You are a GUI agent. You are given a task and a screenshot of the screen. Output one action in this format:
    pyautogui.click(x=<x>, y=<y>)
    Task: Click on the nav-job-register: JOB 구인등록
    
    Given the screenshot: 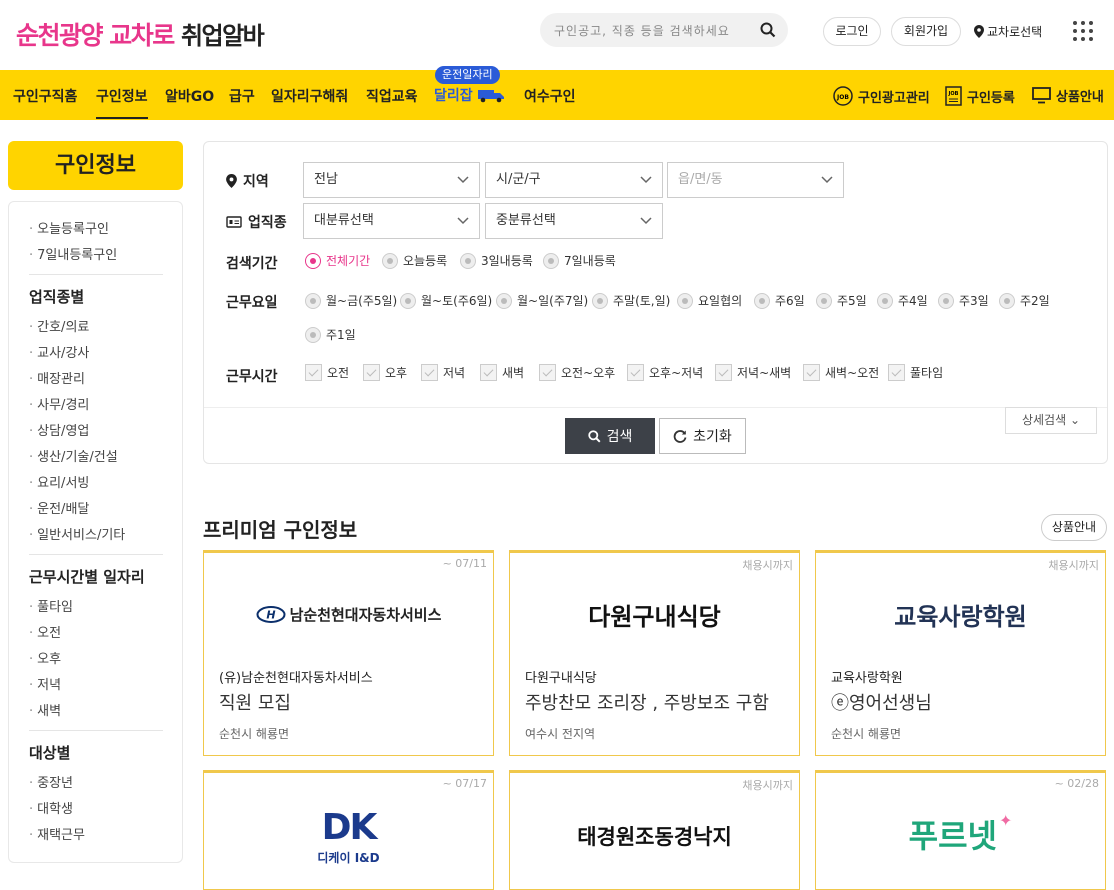 What is the action you would take?
    pyautogui.click(x=980, y=96)
    